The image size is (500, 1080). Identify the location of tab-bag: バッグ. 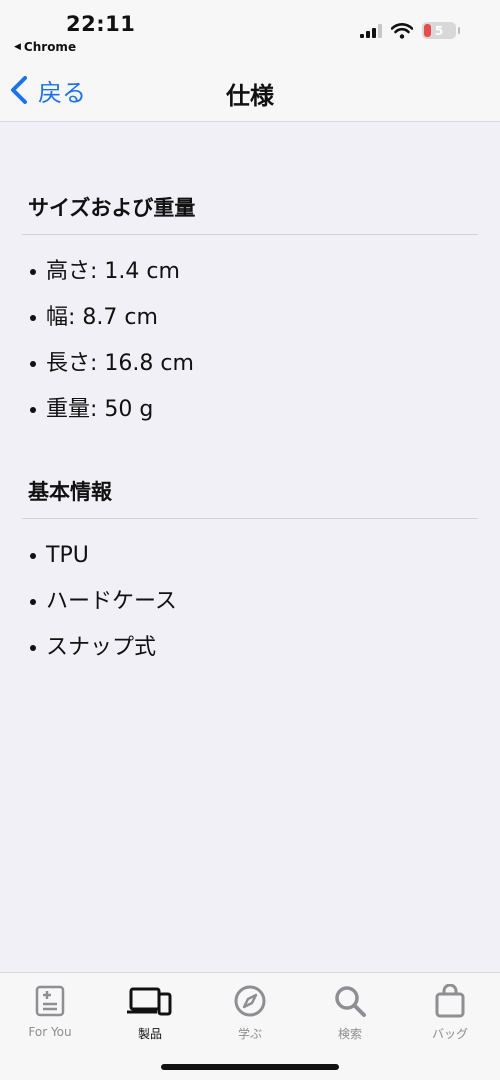
(450, 1011).